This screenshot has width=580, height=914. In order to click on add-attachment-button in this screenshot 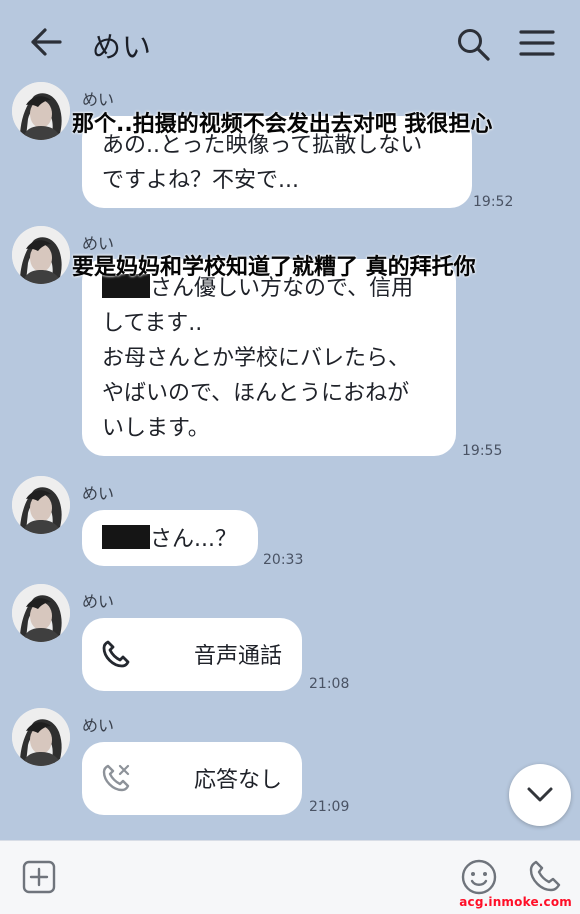, I will do `click(39, 877)`.